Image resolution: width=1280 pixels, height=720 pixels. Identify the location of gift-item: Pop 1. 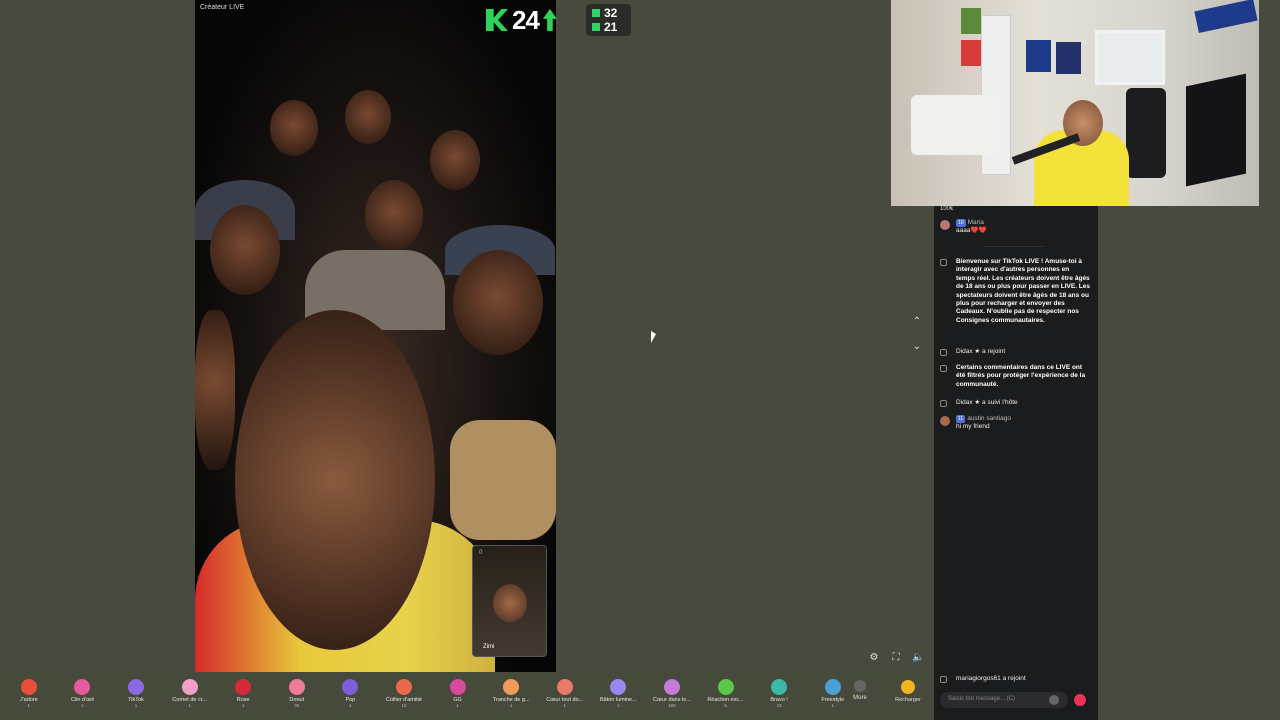
(351, 696).